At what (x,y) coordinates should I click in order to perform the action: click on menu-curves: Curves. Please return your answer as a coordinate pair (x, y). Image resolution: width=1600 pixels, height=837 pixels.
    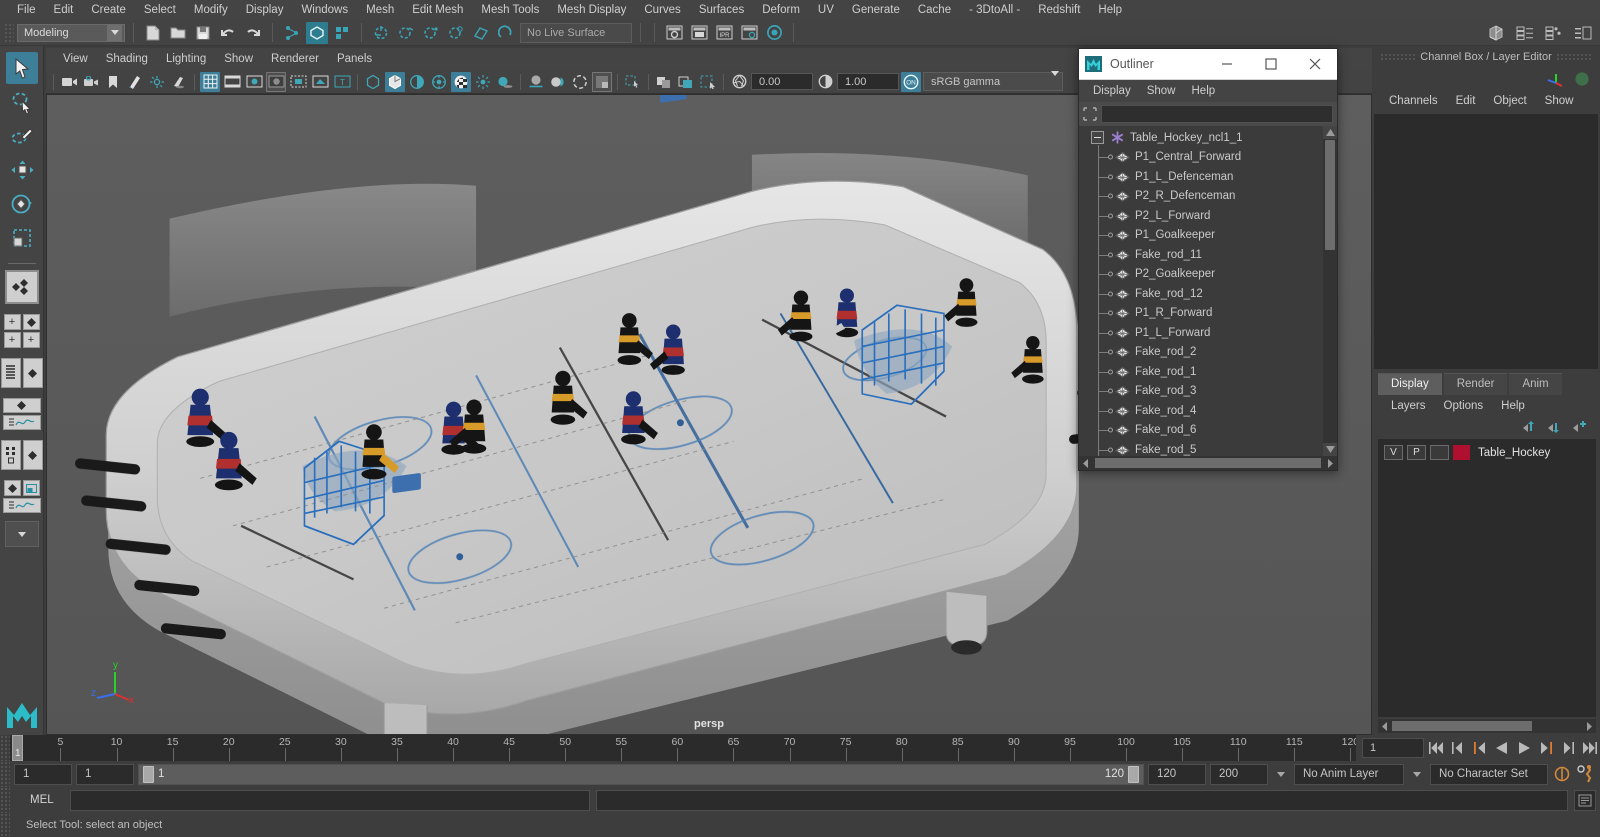
    Looking at the image, I should click on (662, 10).